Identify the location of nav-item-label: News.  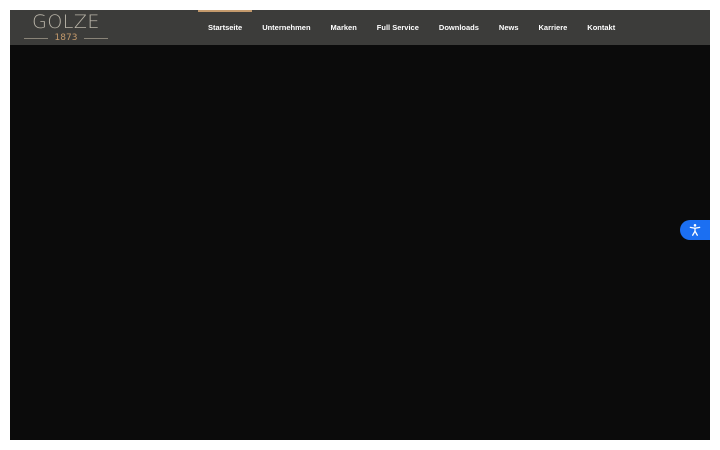
(508, 27).